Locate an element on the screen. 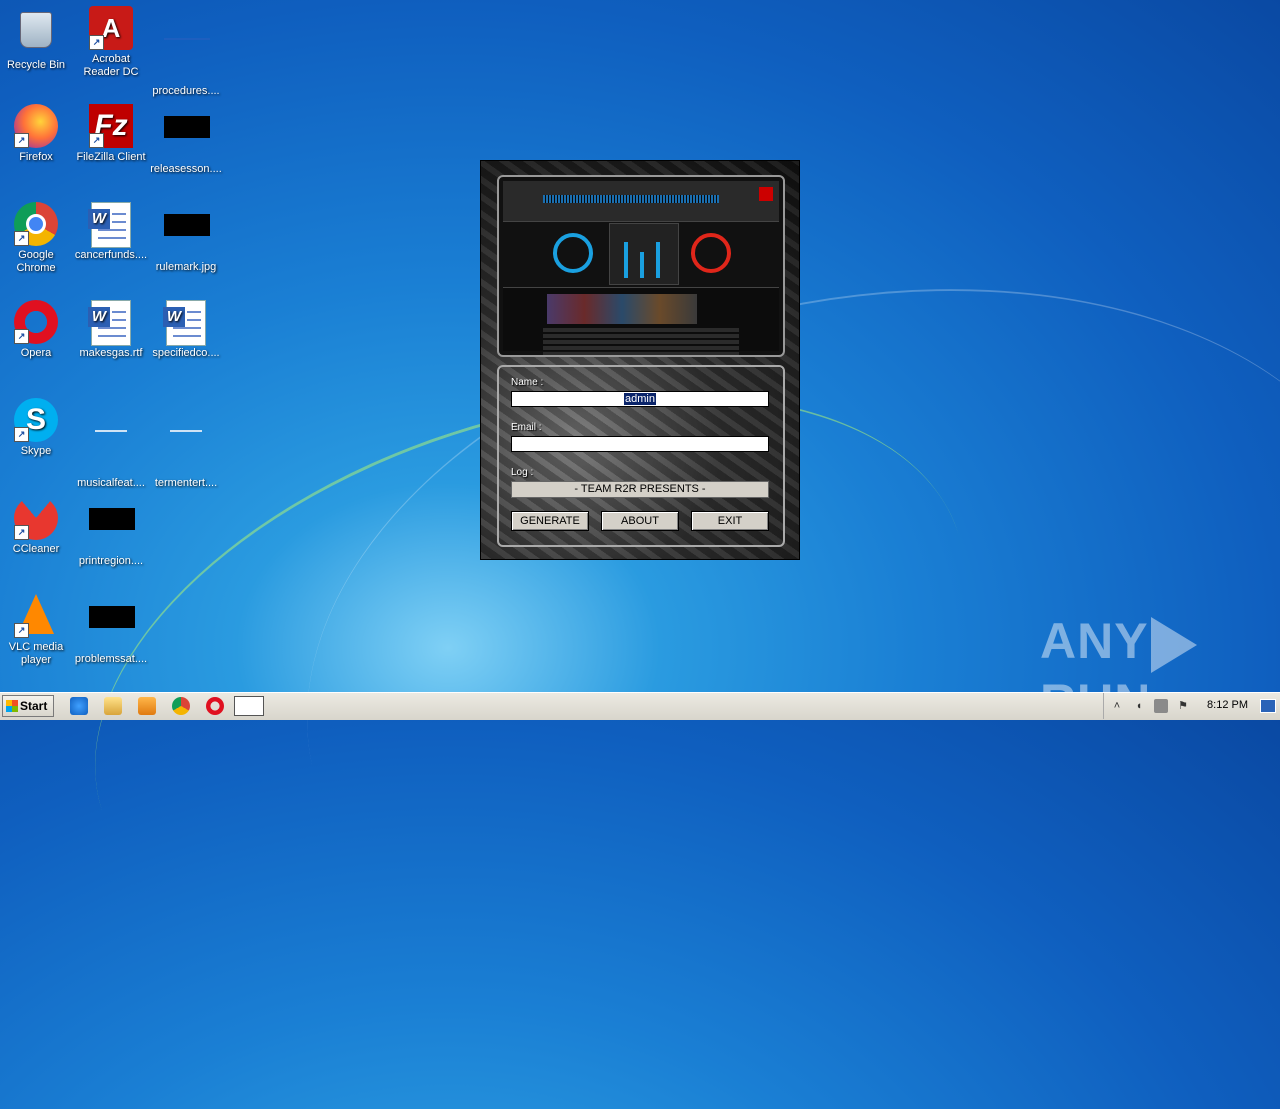 The width and height of the screenshot is (1280, 1109). name-input-value: admin is located at coordinates (640, 399).